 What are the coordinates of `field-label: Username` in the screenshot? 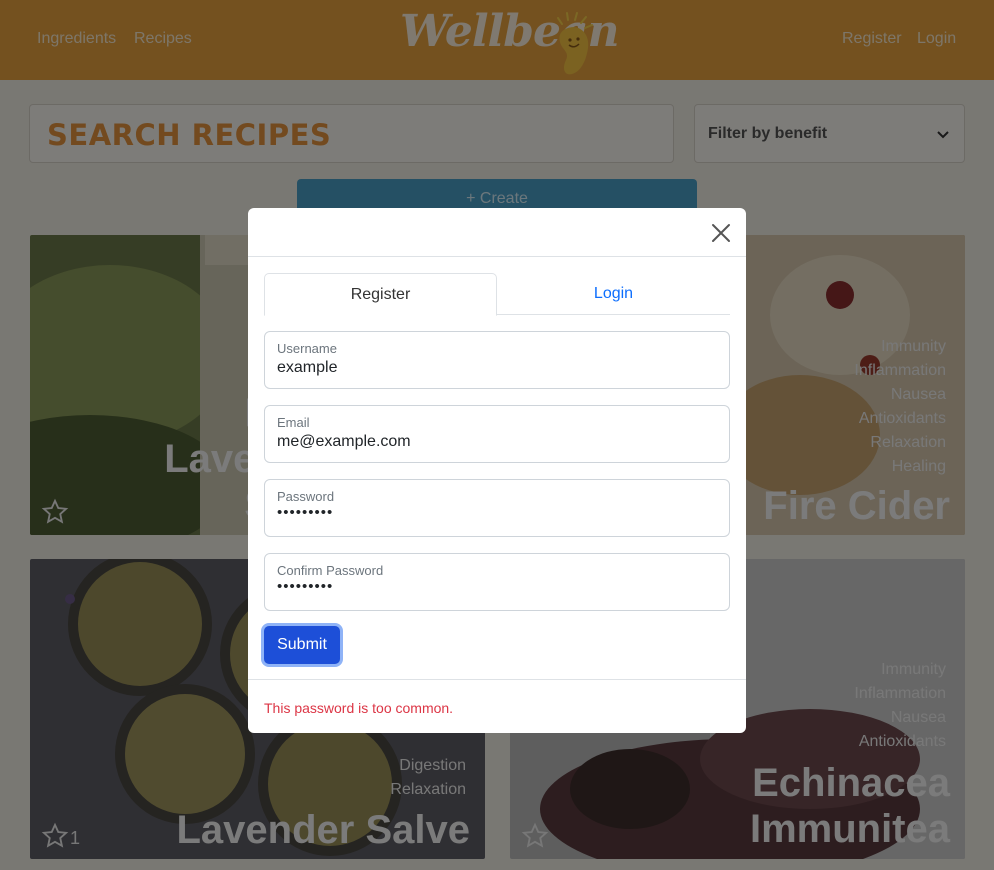 It's located at (307, 348).